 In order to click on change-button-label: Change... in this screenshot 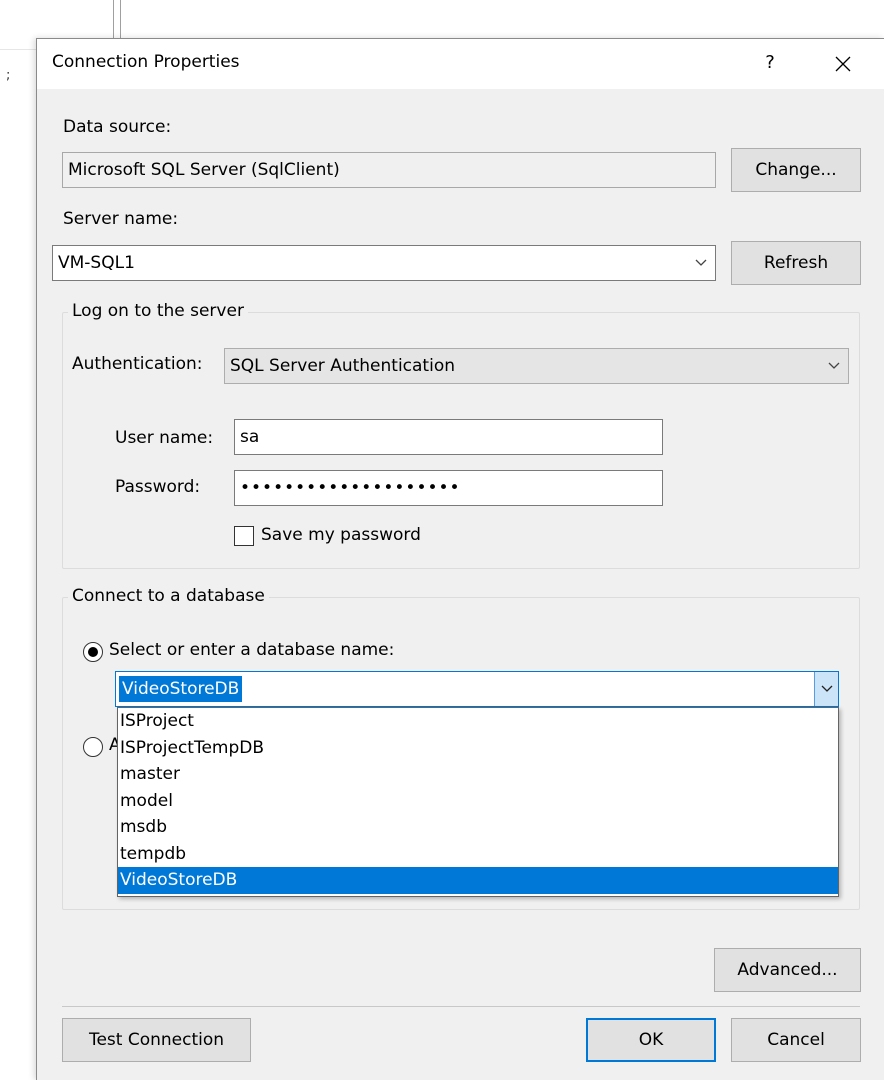, I will do `click(796, 170)`.